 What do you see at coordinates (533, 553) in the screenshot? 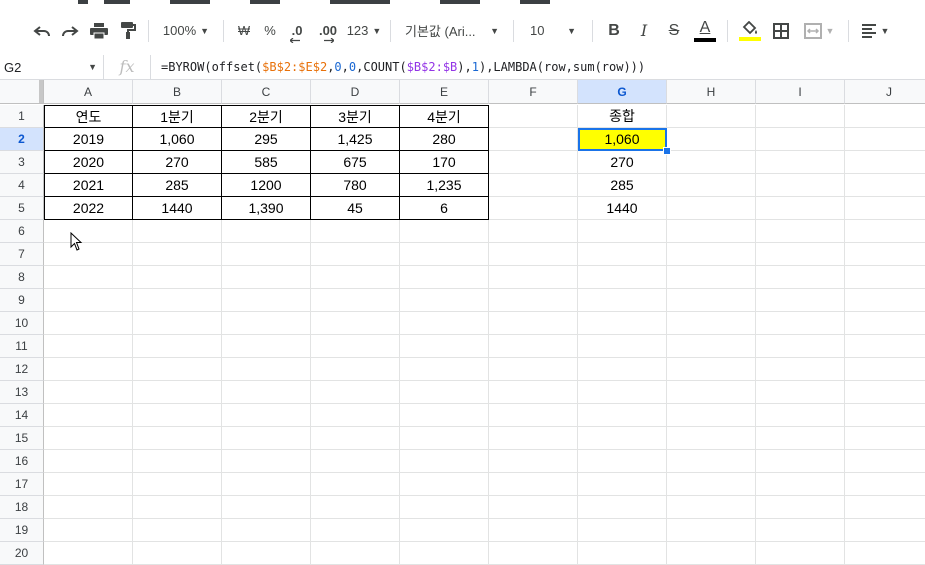
I see `cell-f20` at bounding box center [533, 553].